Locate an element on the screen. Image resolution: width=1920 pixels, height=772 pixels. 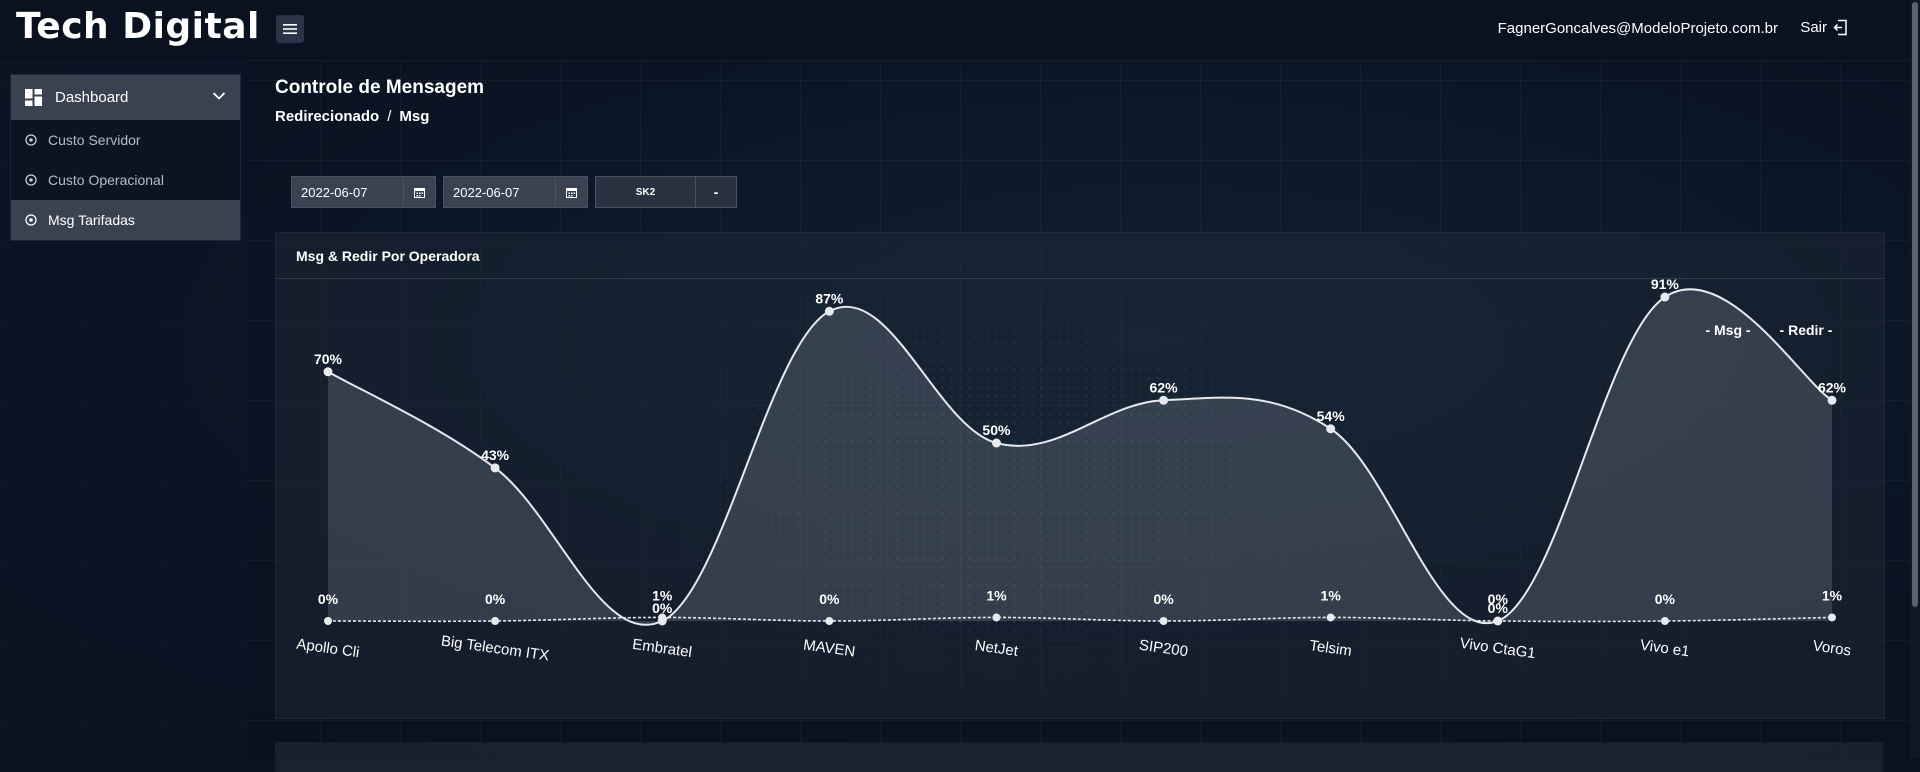
dashboard-icon is located at coordinates (33, 97).